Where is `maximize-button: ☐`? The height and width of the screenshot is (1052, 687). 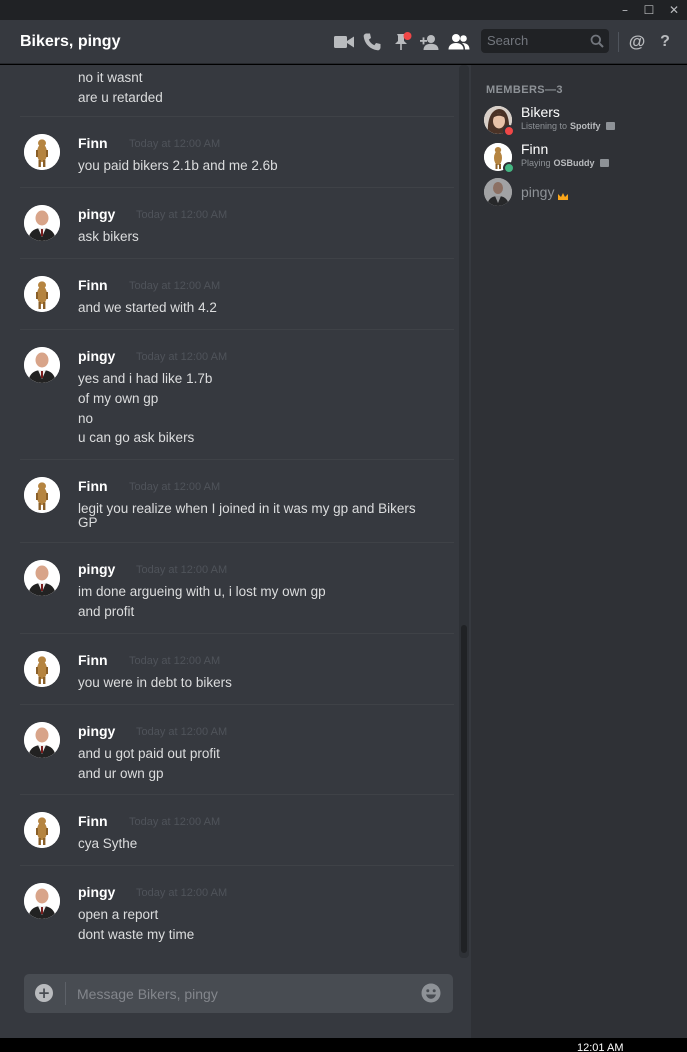
maximize-button: ☐ is located at coordinates (649, 10).